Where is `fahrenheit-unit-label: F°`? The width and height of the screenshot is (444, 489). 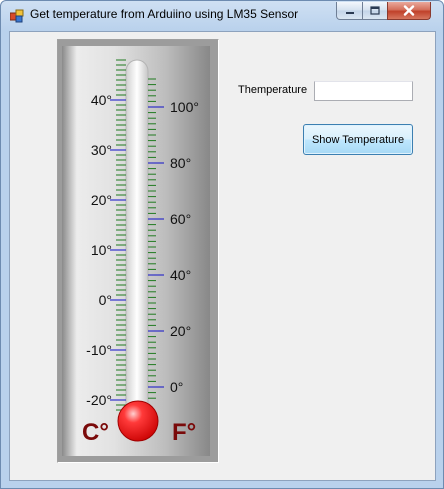
fahrenheit-unit-label: F° is located at coordinates (184, 432).